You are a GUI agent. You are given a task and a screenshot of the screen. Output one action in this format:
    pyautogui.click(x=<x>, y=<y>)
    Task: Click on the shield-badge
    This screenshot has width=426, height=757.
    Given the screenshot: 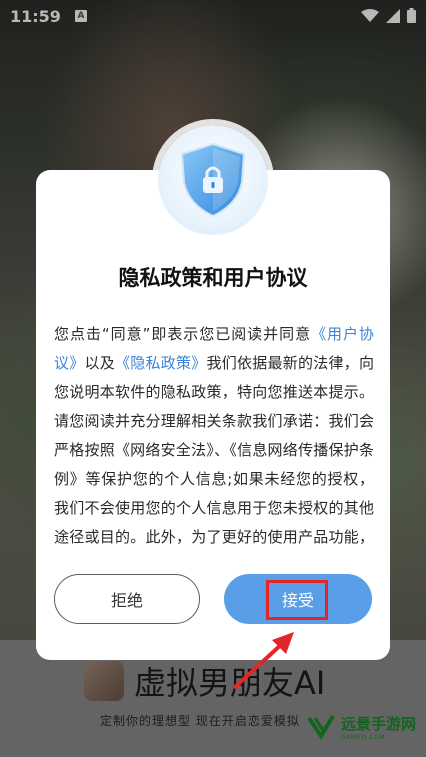 What is the action you would take?
    pyautogui.click(x=213, y=180)
    